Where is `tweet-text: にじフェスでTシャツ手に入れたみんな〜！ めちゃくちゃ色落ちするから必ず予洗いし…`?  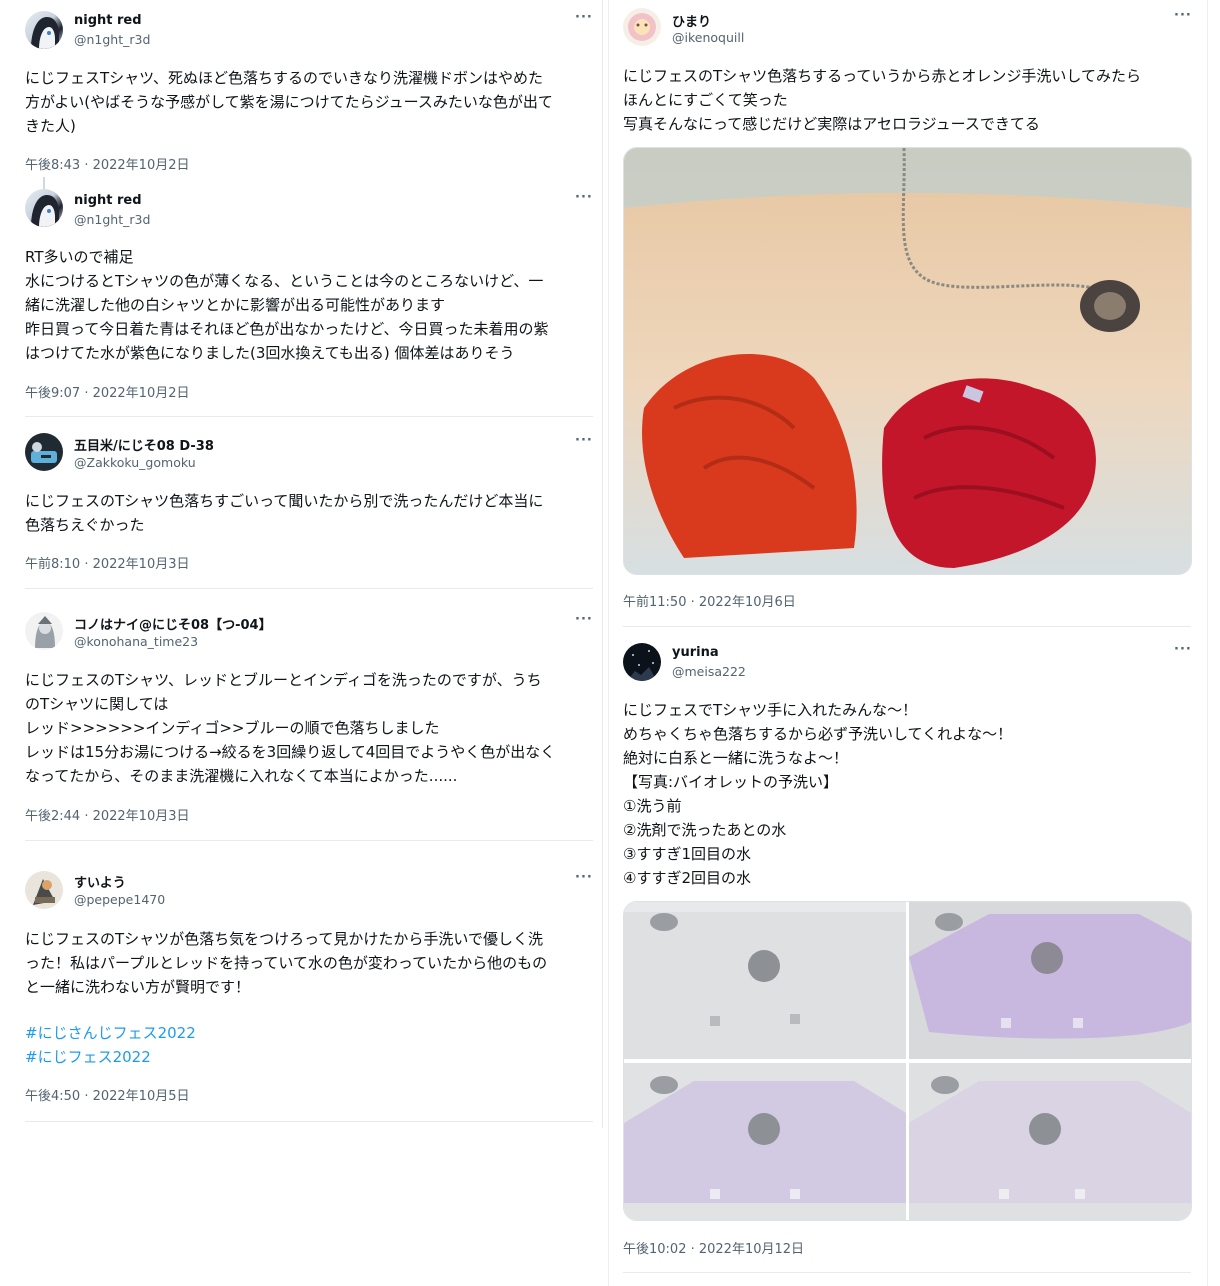 tweet-text: にじフェスでTシャツ手に入れたみんな〜！ めちゃくちゃ色落ちするから必ず予洗いし… is located at coordinates (818, 794).